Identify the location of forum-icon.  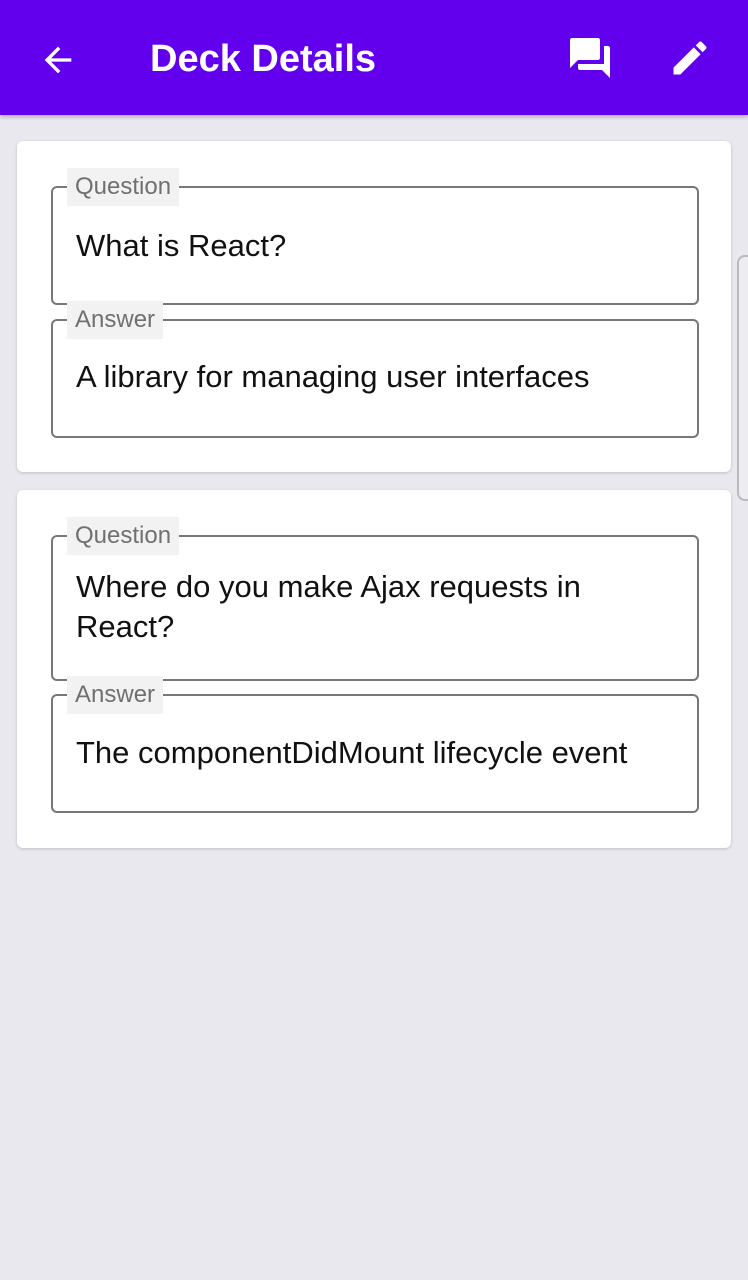
(590, 58).